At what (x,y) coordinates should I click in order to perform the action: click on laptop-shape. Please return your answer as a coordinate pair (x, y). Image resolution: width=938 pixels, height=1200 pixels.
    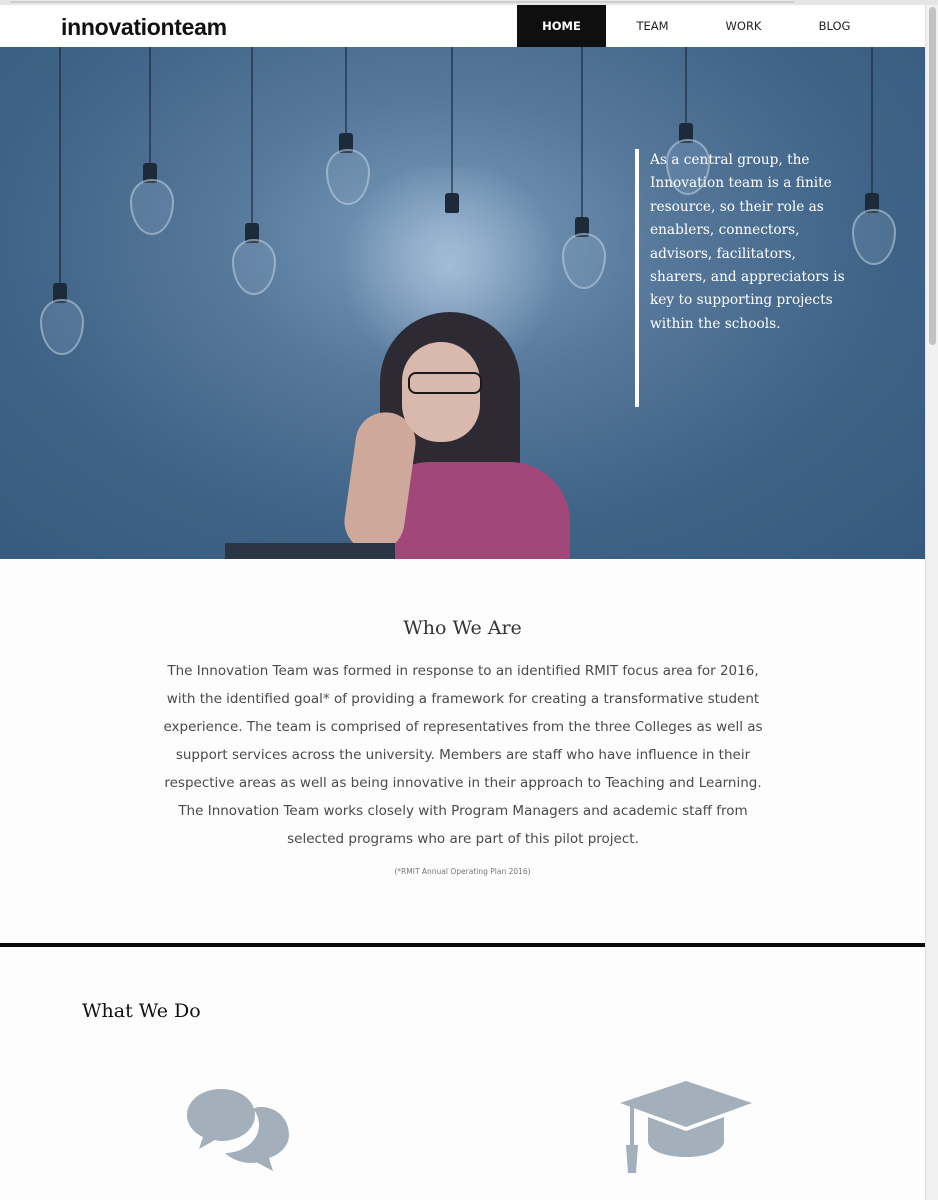
    Looking at the image, I should click on (310, 551).